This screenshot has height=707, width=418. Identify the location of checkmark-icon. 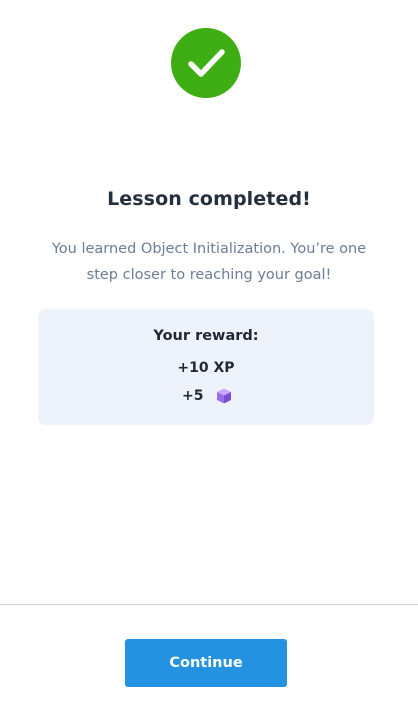
(206, 63).